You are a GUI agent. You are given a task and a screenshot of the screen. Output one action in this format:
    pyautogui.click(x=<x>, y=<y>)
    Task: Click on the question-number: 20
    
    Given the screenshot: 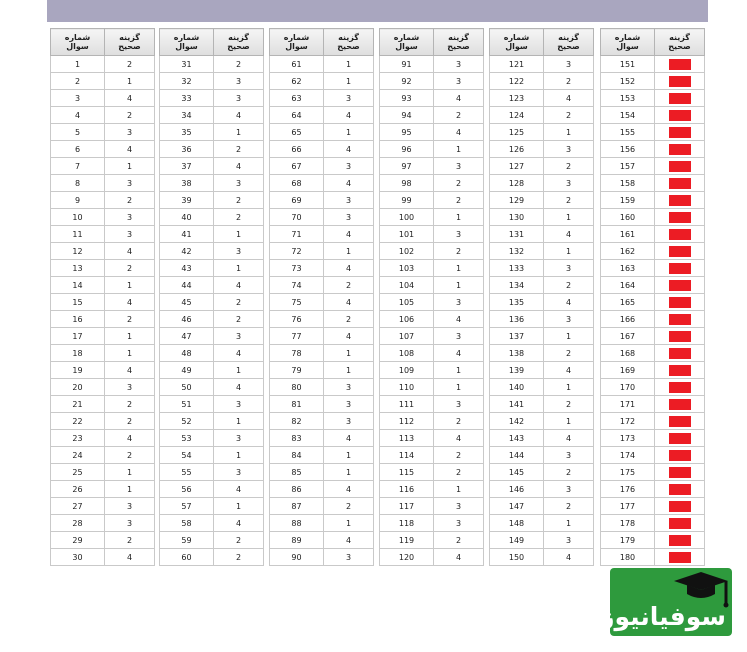 What is the action you would take?
    pyautogui.click(x=77, y=387)
    